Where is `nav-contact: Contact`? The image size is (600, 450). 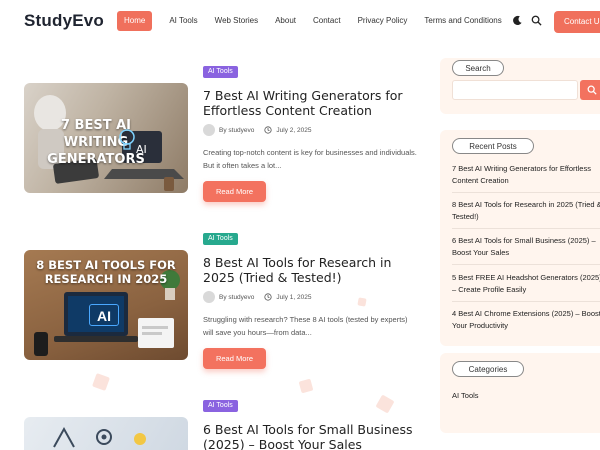 nav-contact: Contact is located at coordinates (327, 21).